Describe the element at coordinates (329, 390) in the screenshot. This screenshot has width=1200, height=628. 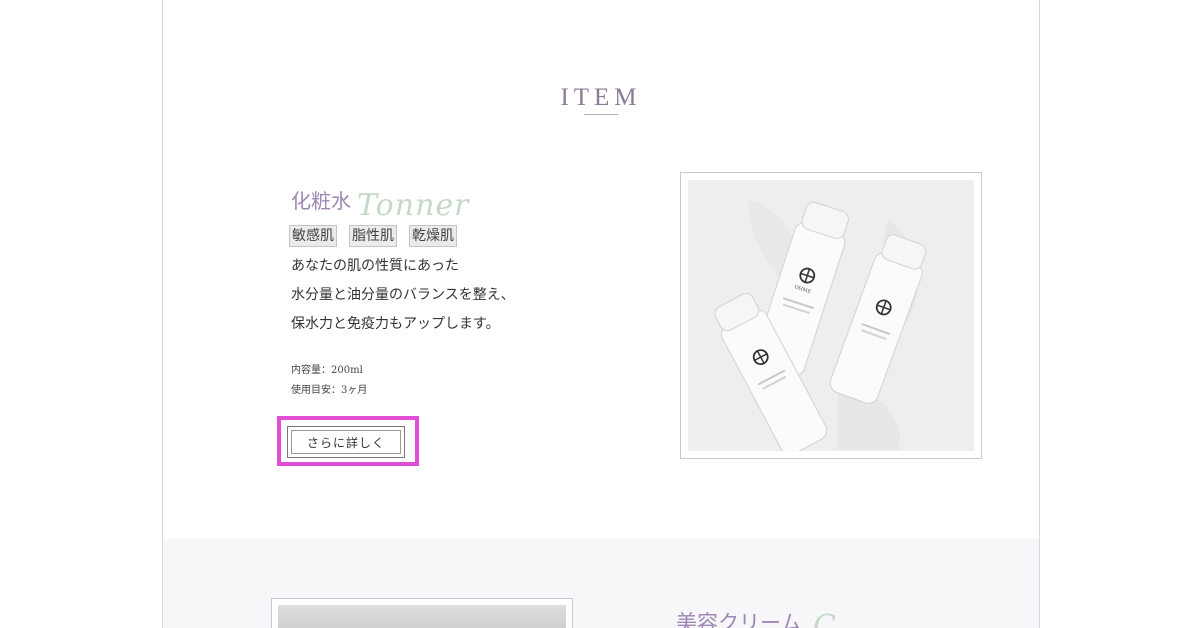
I see `spec-usage: 使用目安：3ヶ月` at that location.